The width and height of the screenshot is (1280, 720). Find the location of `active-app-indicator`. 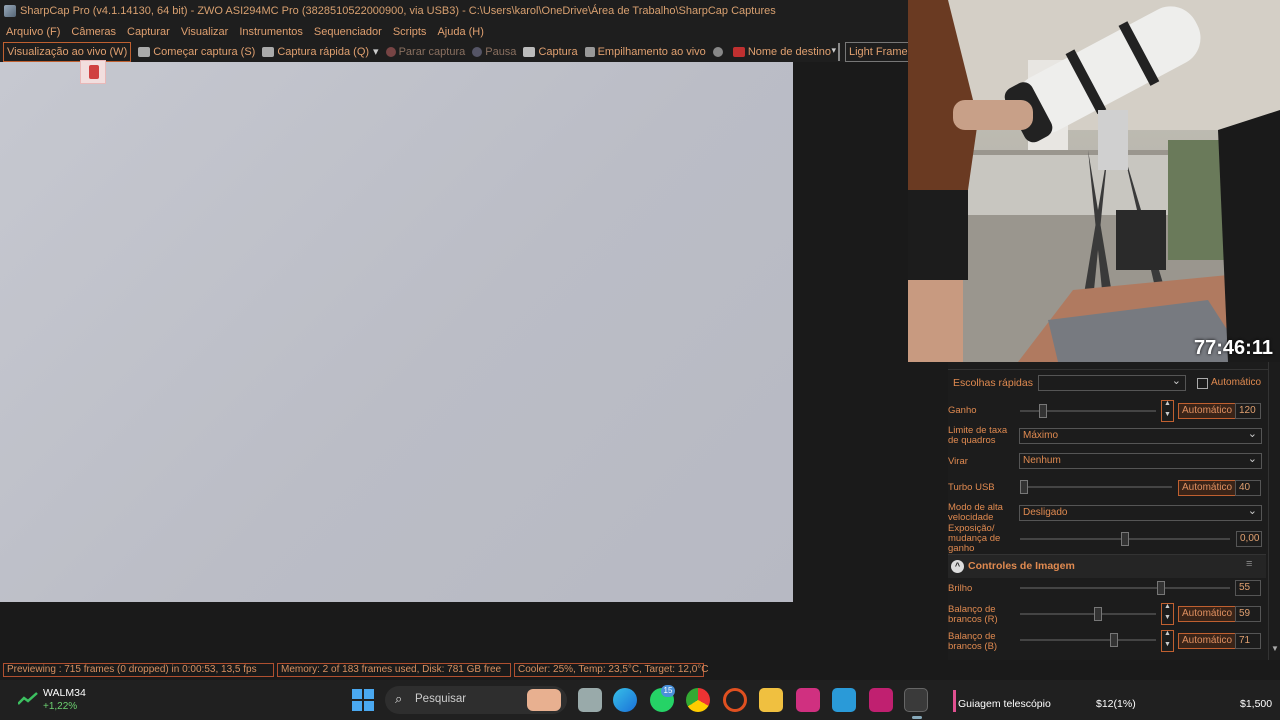

active-app-indicator is located at coordinates (917, 717).